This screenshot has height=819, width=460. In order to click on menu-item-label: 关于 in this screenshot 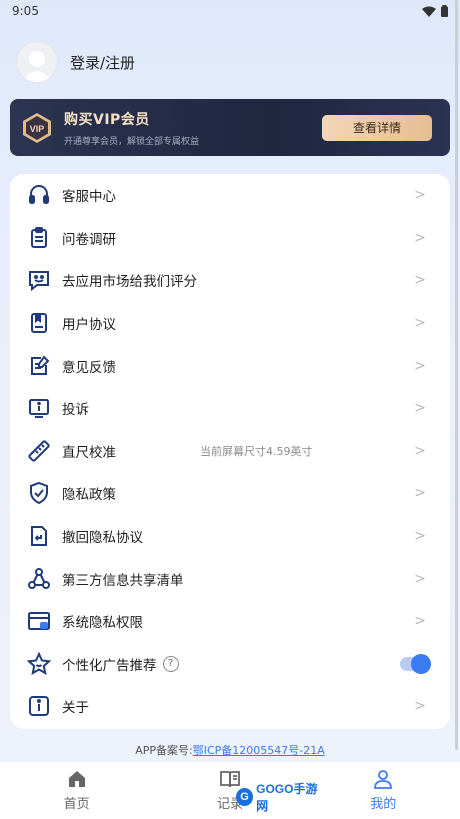, I will do `click(75, 708)`.